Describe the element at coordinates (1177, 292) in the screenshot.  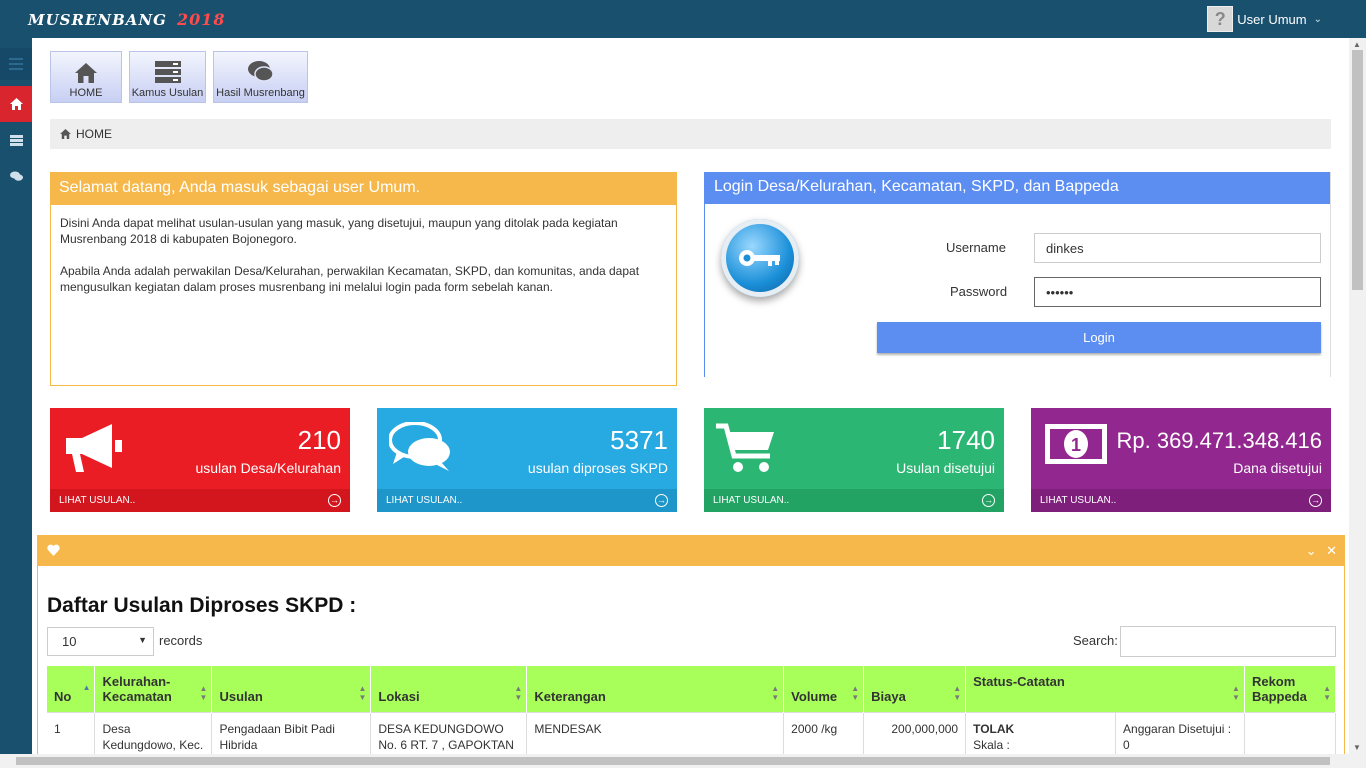
I see `password-input` at that location.